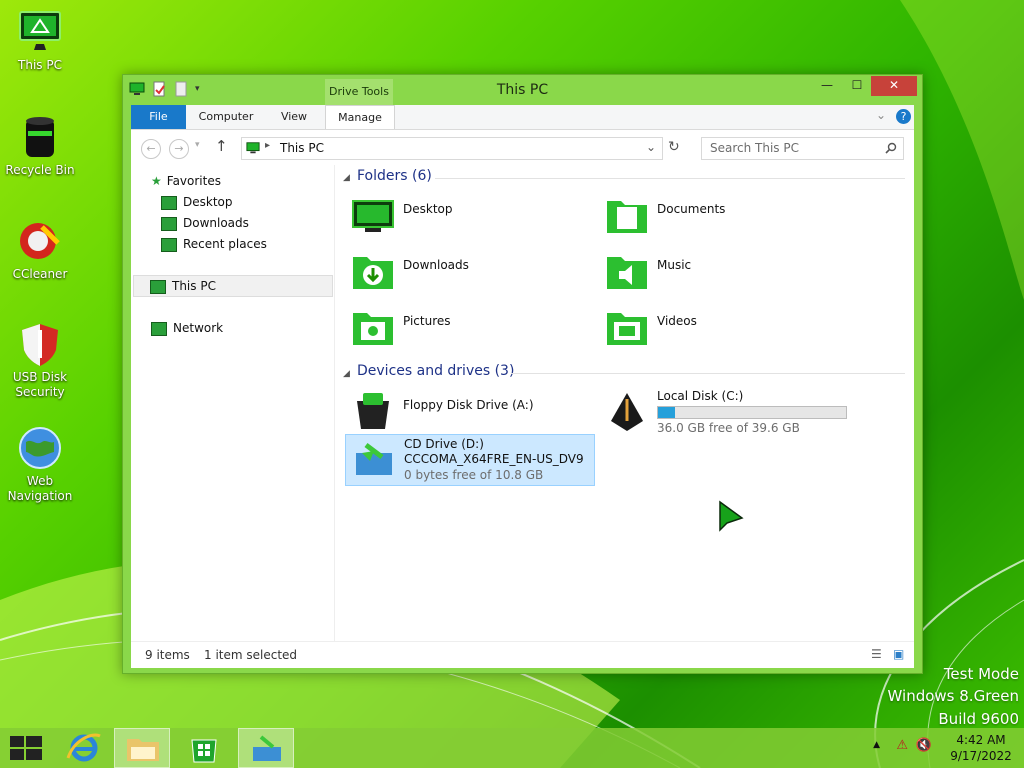 The image size is (1024, 768). I want to click on minimize-button: —, so click(827, 86).